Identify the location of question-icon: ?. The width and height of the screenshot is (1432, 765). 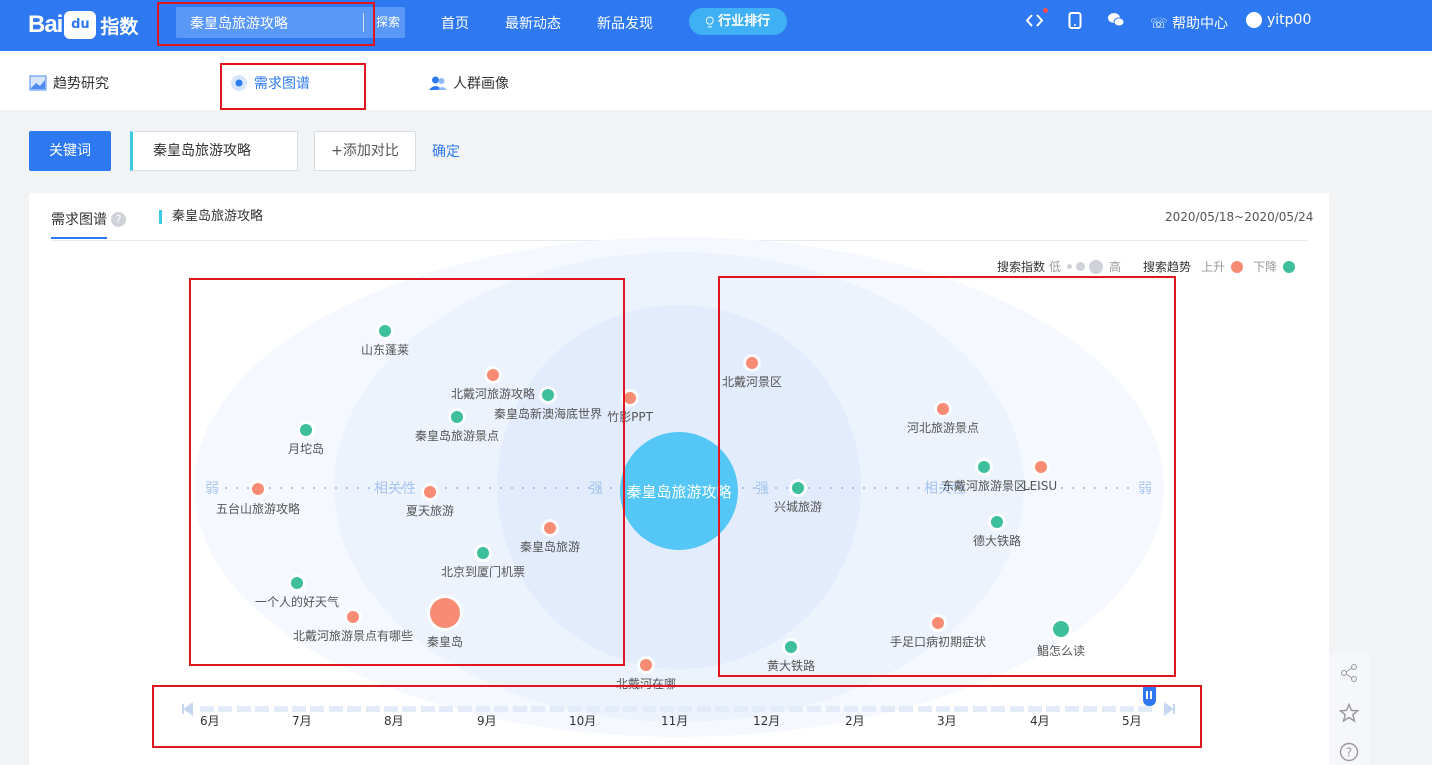
(1349, 752).